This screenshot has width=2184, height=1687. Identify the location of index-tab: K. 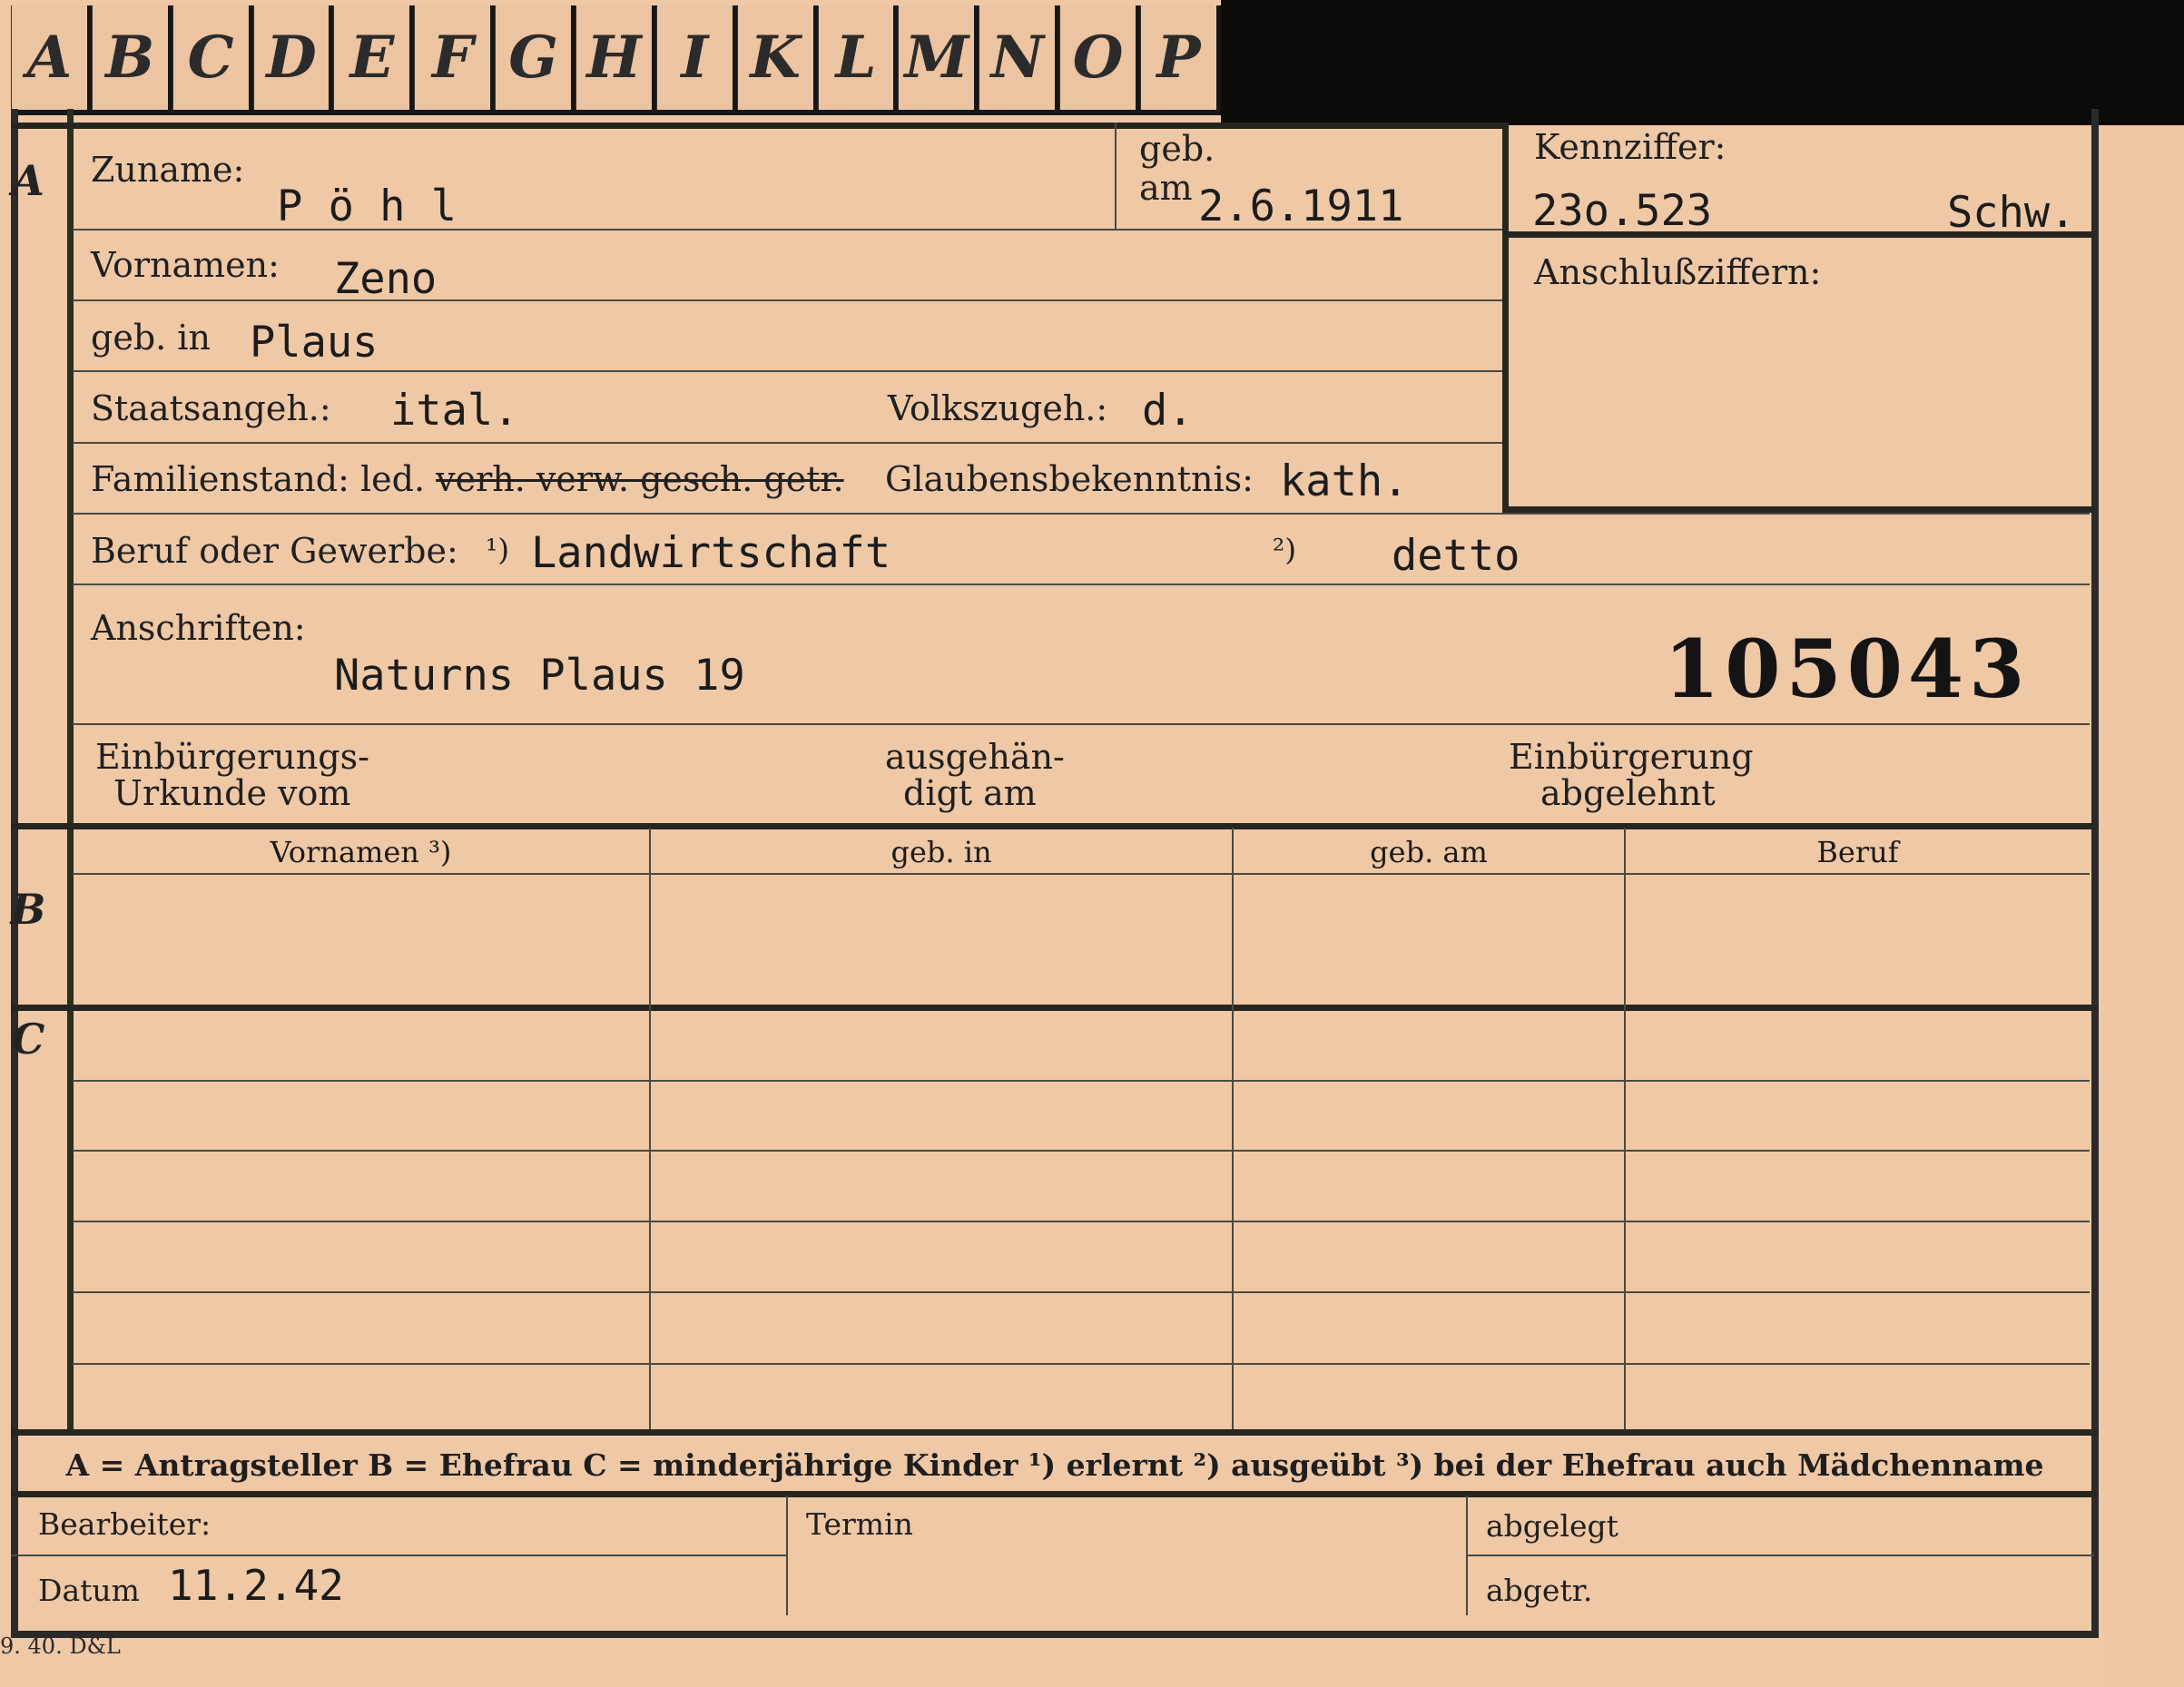
(777, 58).